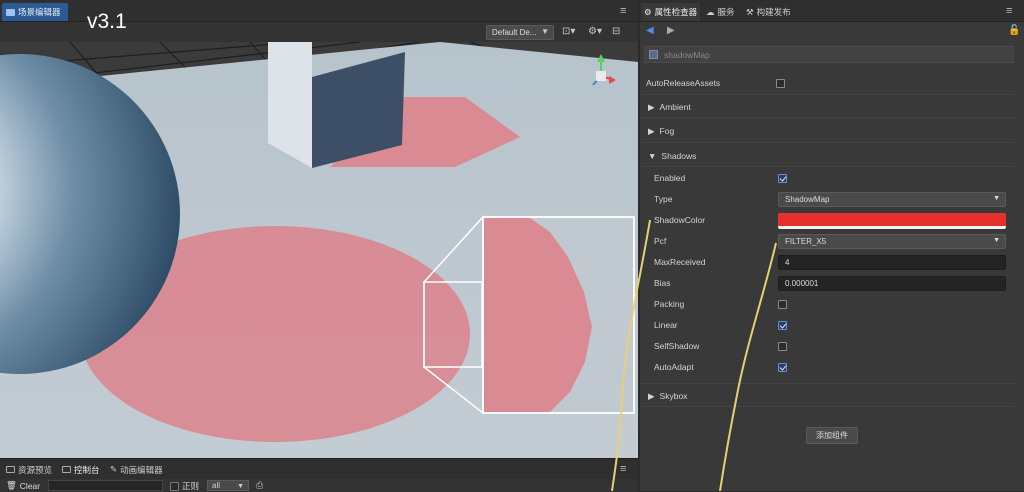 This screenshot has width=1024, height=492. I want to click on animation-icon: ✎, so click(114, 469).